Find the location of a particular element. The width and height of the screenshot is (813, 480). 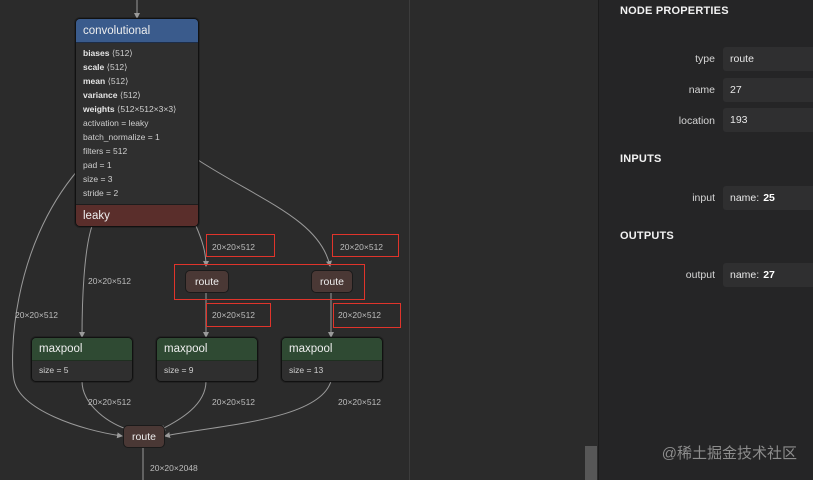

route-node-right: route is located at coordinates (332, 281).